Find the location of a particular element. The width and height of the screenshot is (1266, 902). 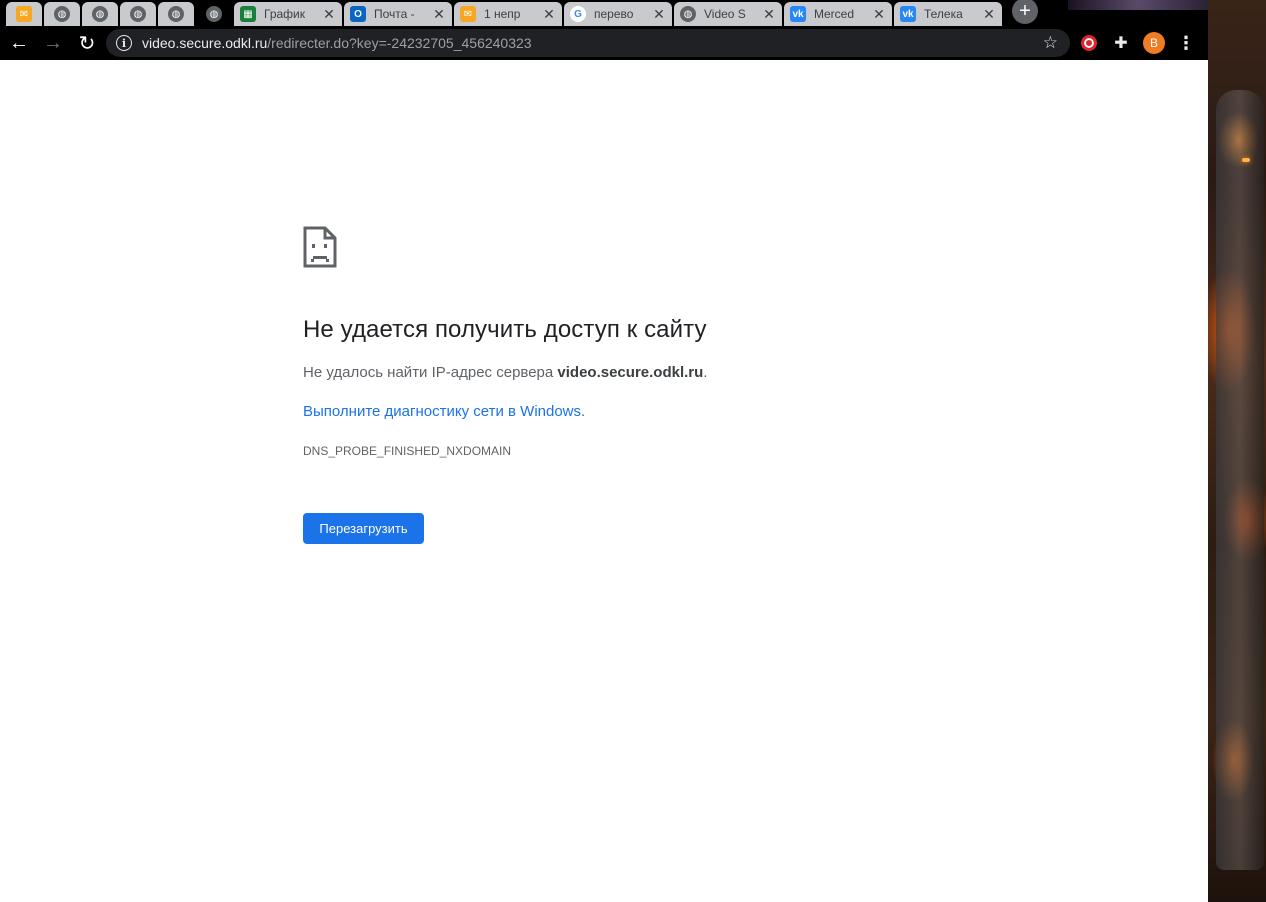

error-desc-suffix: . is located at coordinates (705, 372).